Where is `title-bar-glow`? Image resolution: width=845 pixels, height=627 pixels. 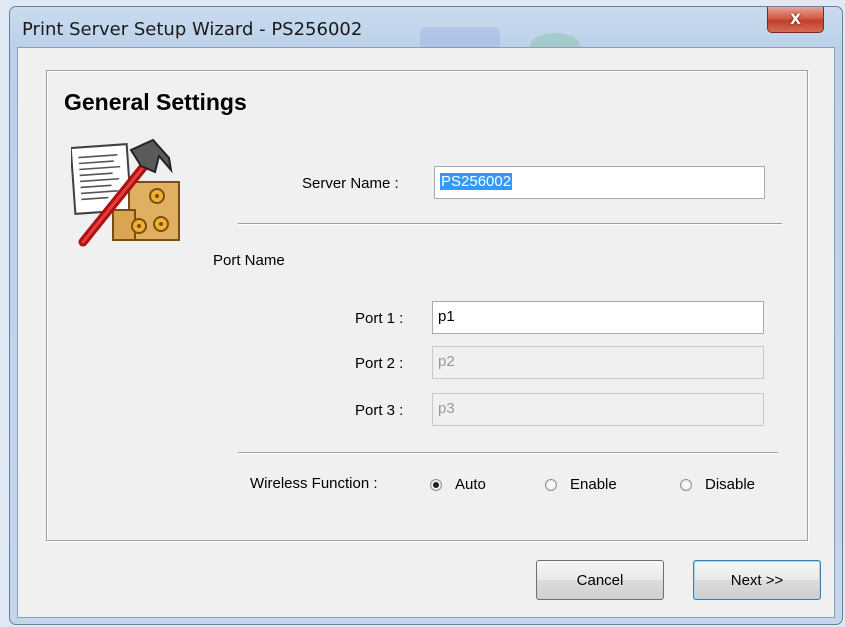
title-bar-glow is located at coordinates (460, 38).